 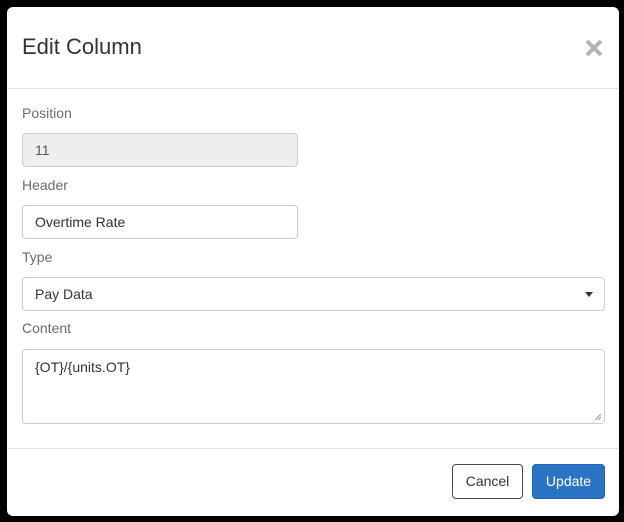 What do you see at coordinates (47, 328) in the screenshot?
I see `content-label: Content` at bounding box center [47, 328].